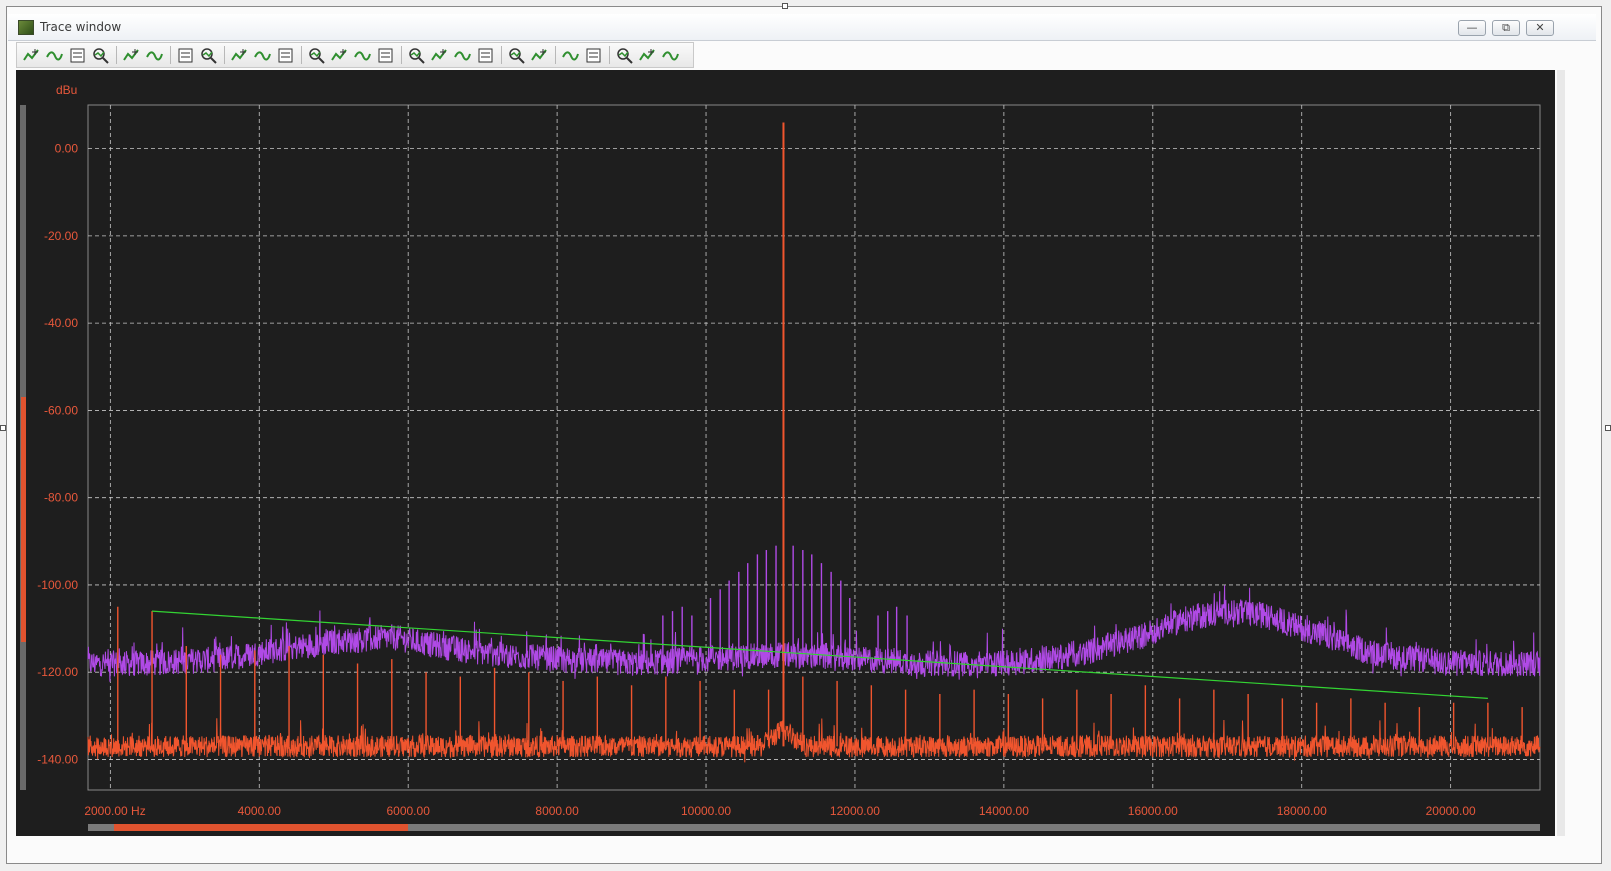 Image resolution: width=1611 pixels, height=871 pixels. Describe the element at coordinates (61, 323) in the screenshot. I see `y-tick-label: -40.00` at that location.